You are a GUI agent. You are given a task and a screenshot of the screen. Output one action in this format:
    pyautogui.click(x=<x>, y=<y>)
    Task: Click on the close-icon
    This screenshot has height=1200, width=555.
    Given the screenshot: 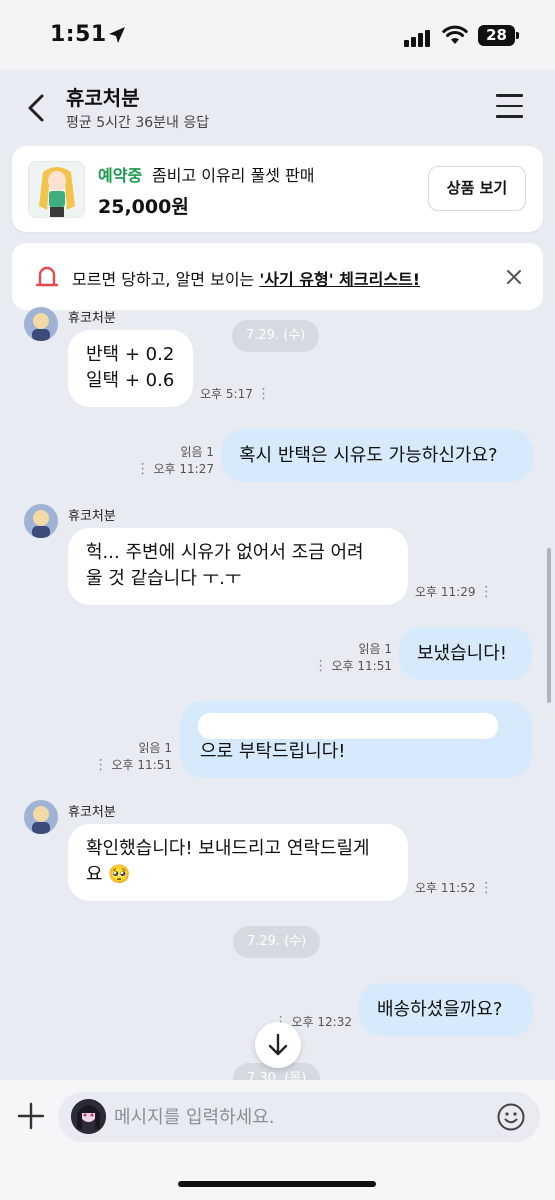 What is the action you would take?
    pyautogui.click(x=514, y=277)
    